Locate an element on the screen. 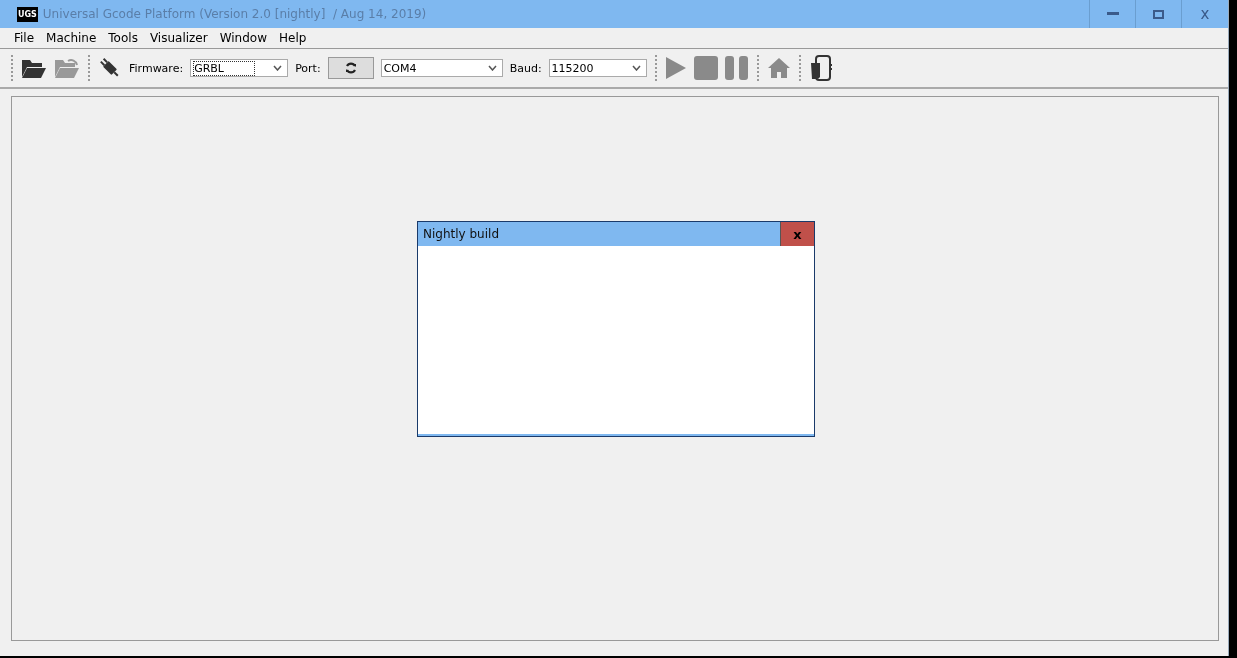 The width and height of the screenshot is (1237, 658). menu-item: File is located at coordinates (24, 38).